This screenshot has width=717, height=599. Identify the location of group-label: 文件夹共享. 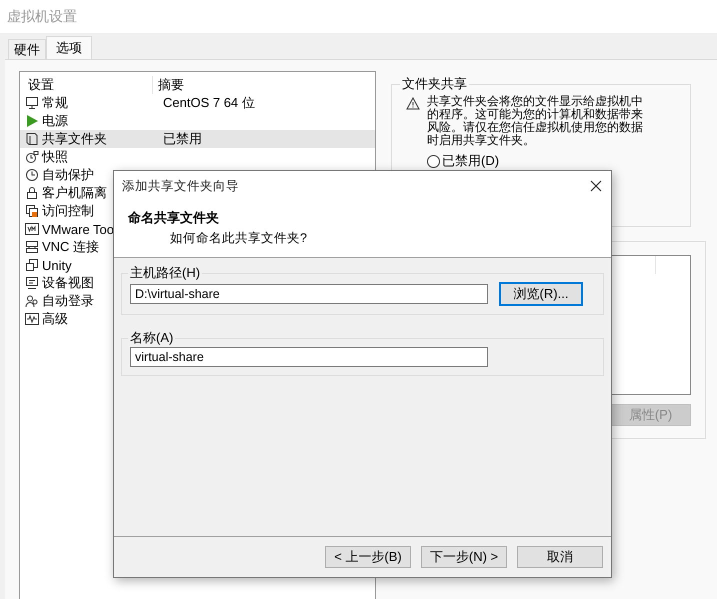
(434, 84).